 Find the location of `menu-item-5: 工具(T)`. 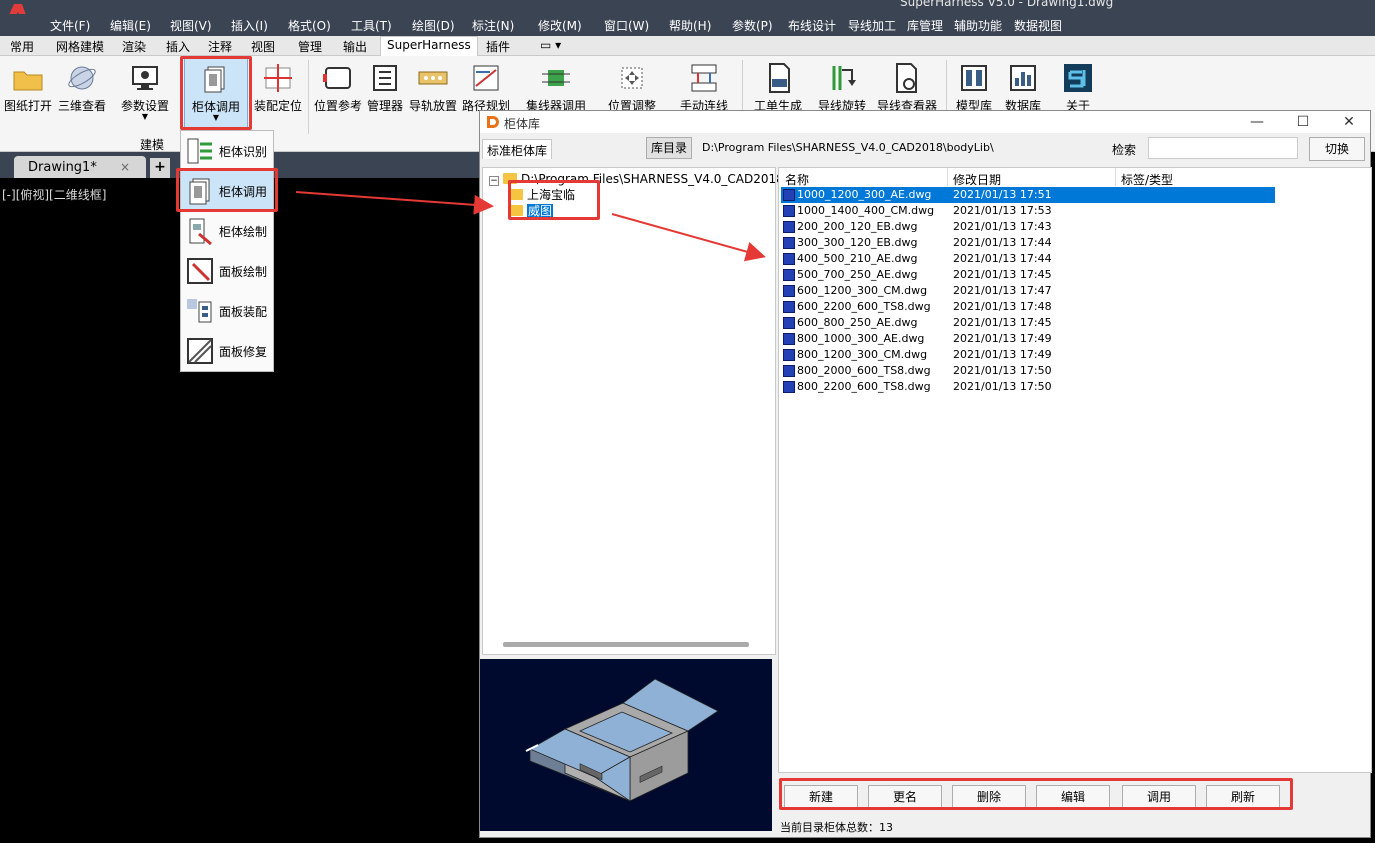

menu-item-5: 工具(T) is located at coordinates (371, 25).